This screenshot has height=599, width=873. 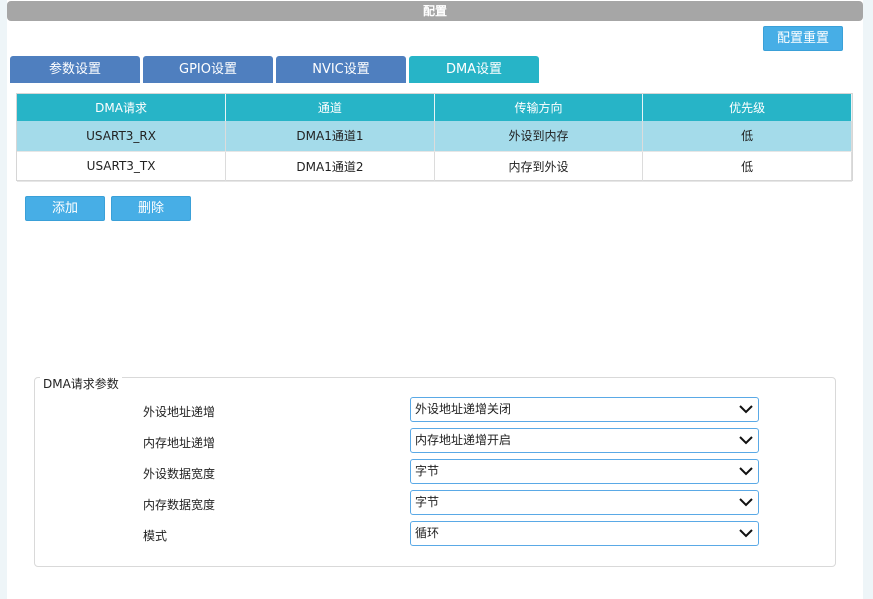 I want to click on table-row: USART3_TX DMA1通道2 内存到外设 低, so click(x=434, y=166).